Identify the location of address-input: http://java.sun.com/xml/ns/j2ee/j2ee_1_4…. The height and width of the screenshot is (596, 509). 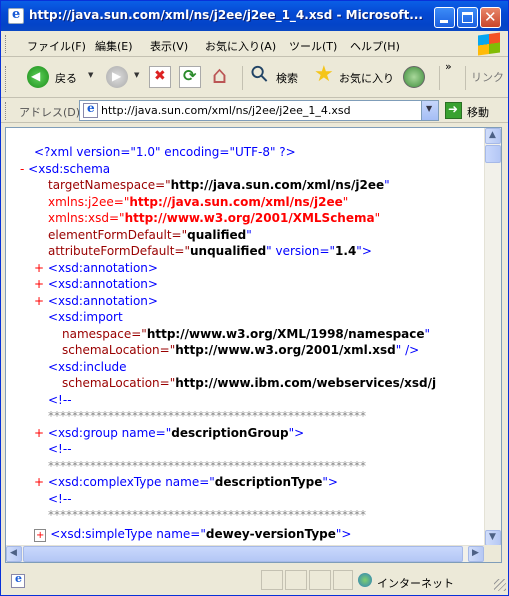
(259, 110).